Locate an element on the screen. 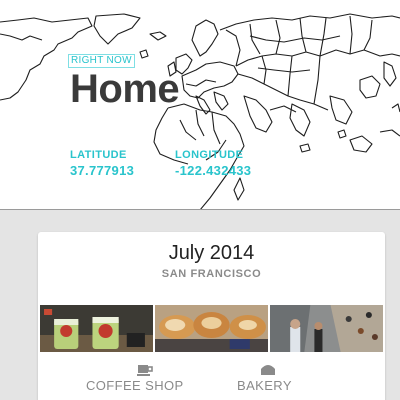 This screenshot has height=400, width=400. coffee-cup-icon is located at coordinates (145, 370).